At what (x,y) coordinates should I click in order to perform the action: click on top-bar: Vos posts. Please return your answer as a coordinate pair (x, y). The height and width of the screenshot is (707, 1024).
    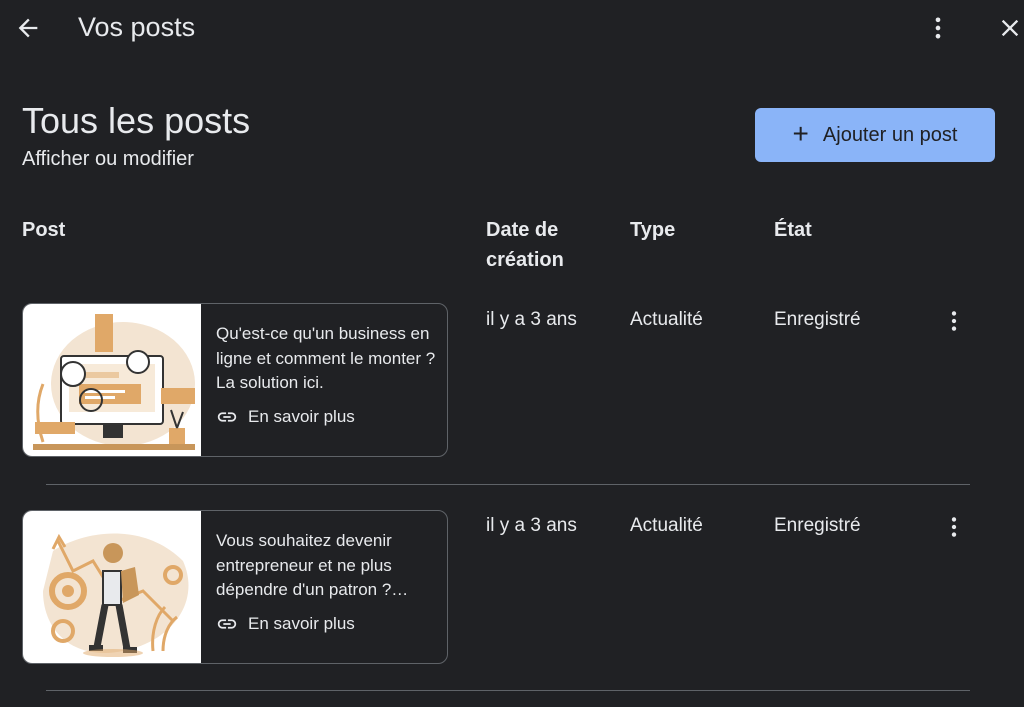
    Looking at the image, I should click on (512, 30).